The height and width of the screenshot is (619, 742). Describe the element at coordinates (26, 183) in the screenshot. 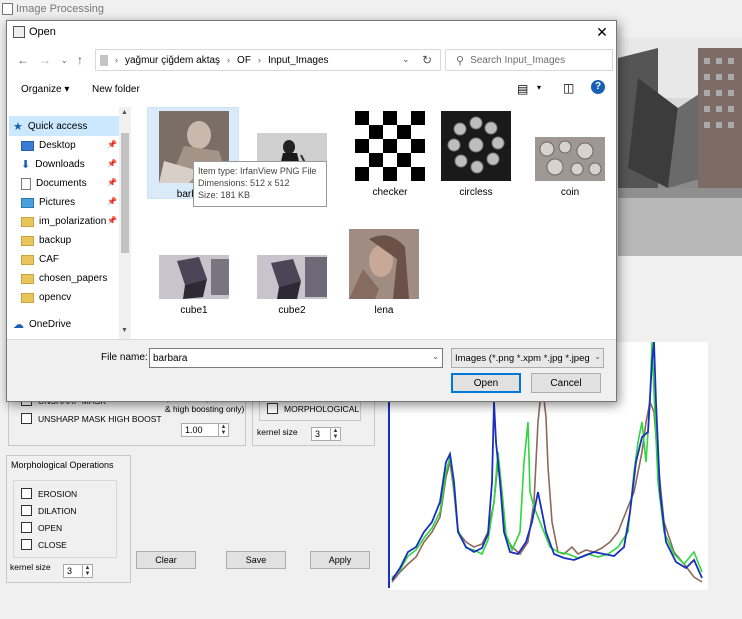

I see `document-icon` at that location.